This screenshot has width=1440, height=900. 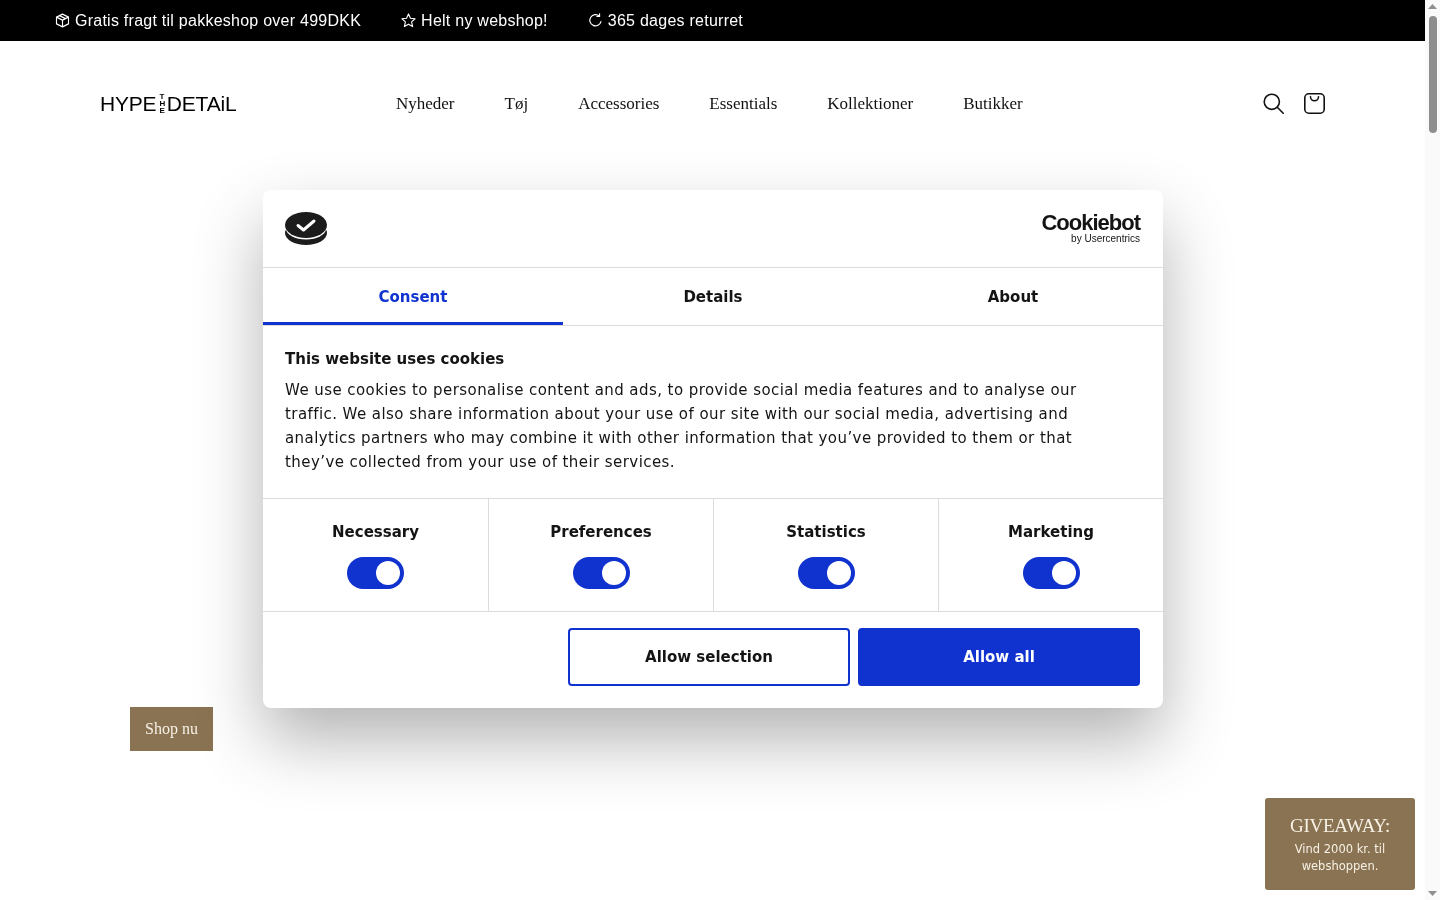 What do you see at coordinates (601, 532) in the screenshot?
I see `toggle-label: Preferences` at bounding box center [601, 532].